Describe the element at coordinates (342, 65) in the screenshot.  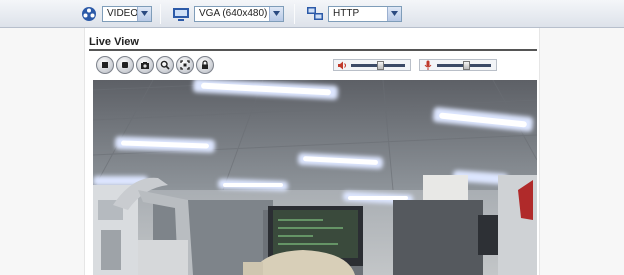
I see `speaker-icon` at that location.